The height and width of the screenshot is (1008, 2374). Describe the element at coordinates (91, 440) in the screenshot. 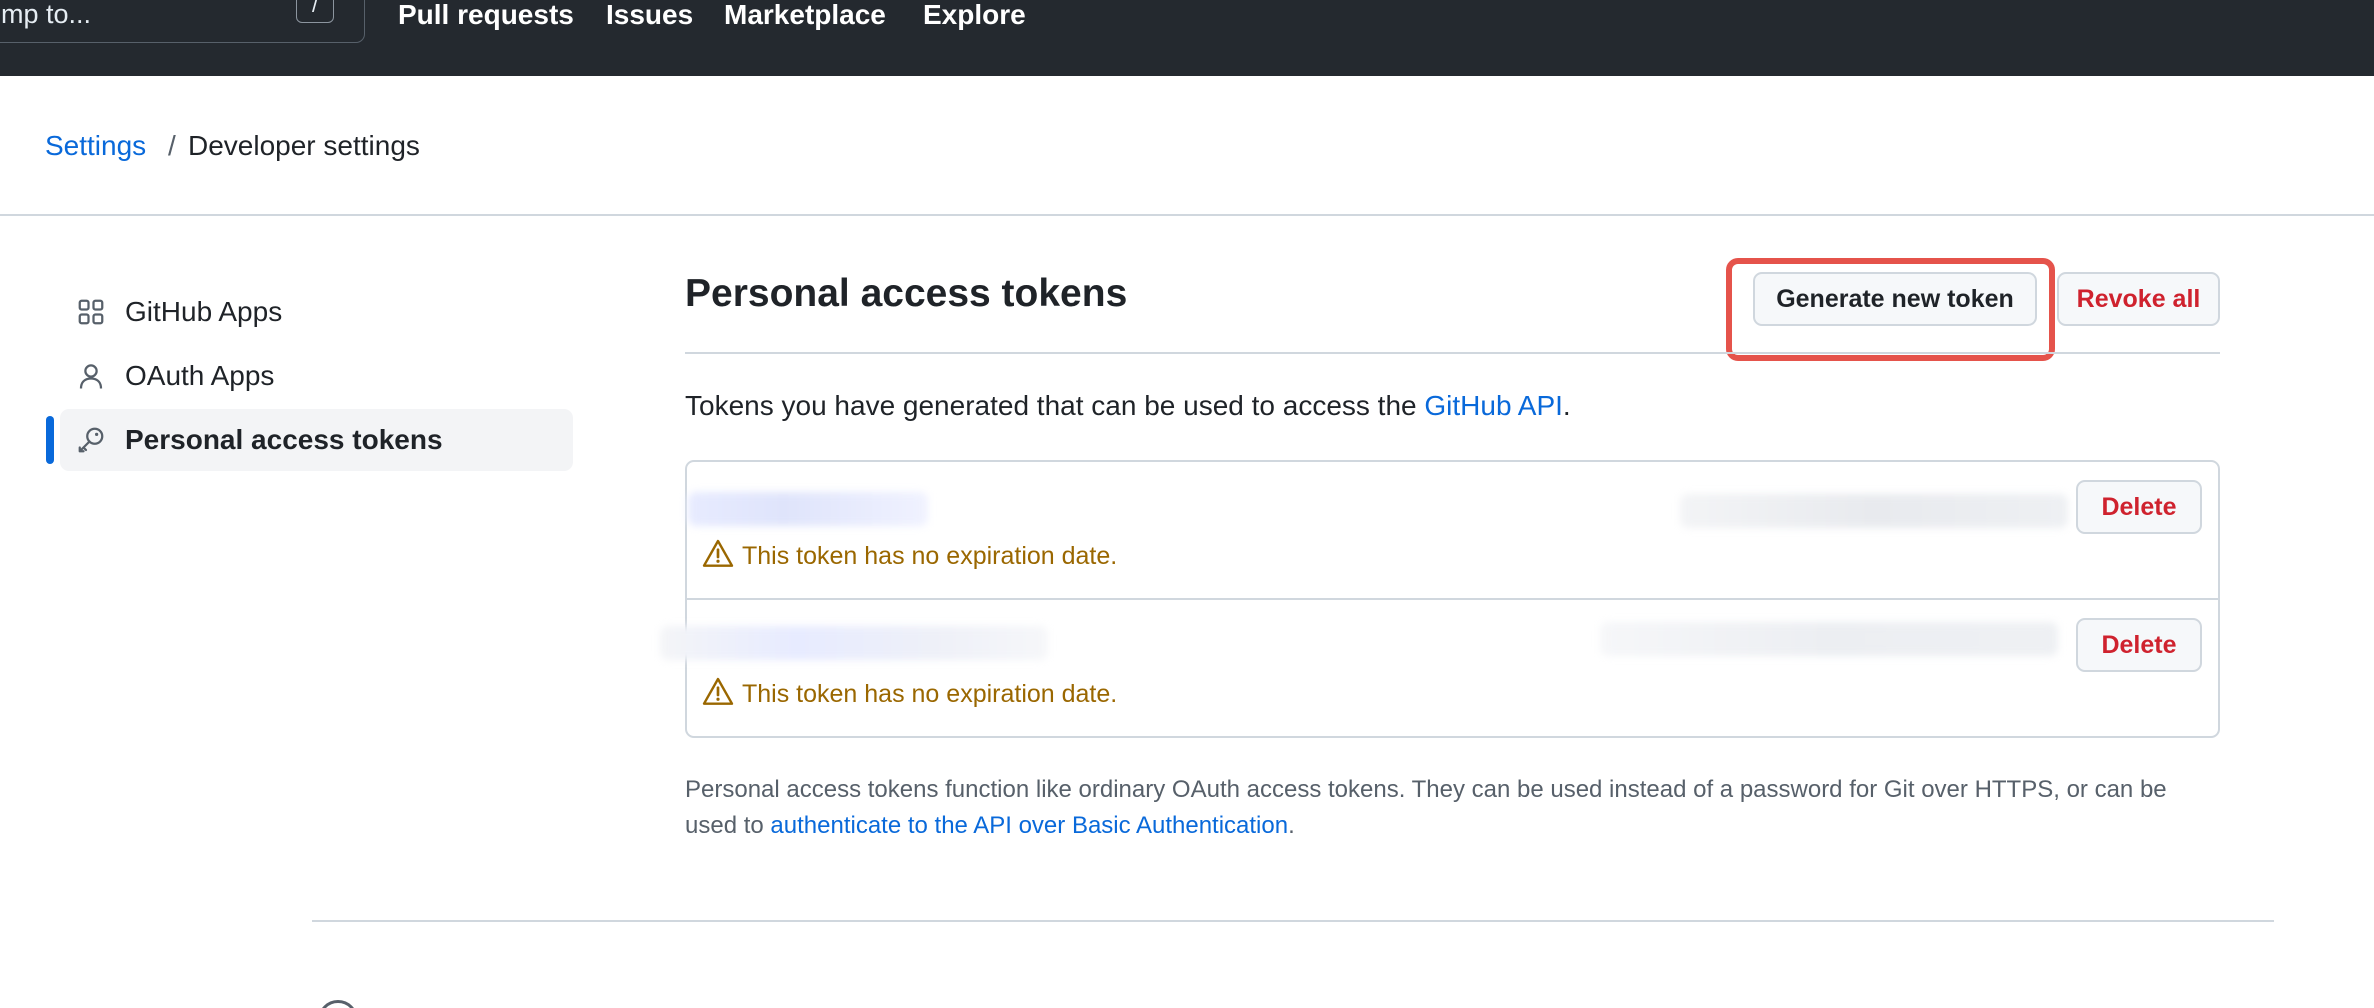

I see `key-icon` at that location.